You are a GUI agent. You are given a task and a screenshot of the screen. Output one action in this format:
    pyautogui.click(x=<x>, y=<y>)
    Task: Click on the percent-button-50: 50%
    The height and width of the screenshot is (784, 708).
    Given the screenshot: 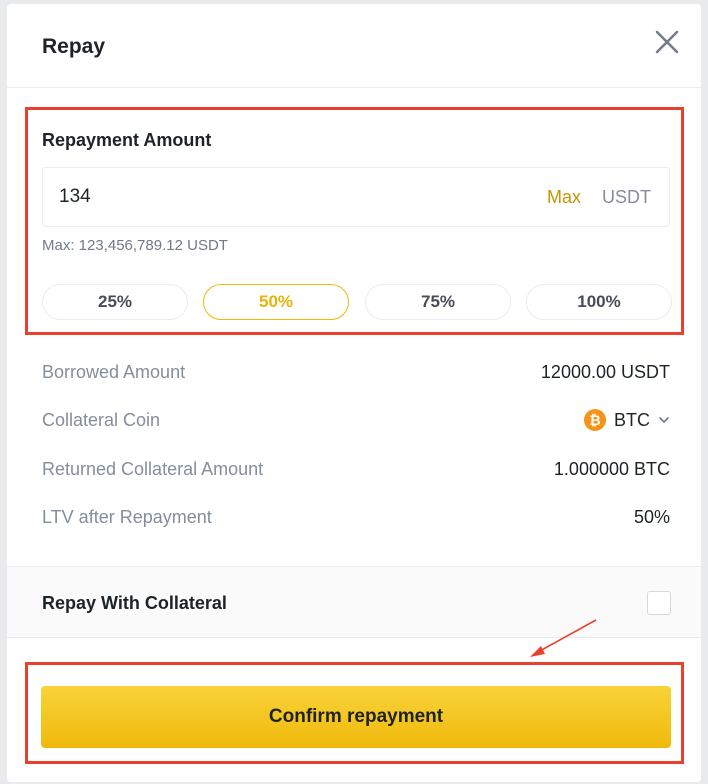 What is the action you would take?
    pyautogui.click(x=276, y=302)
    